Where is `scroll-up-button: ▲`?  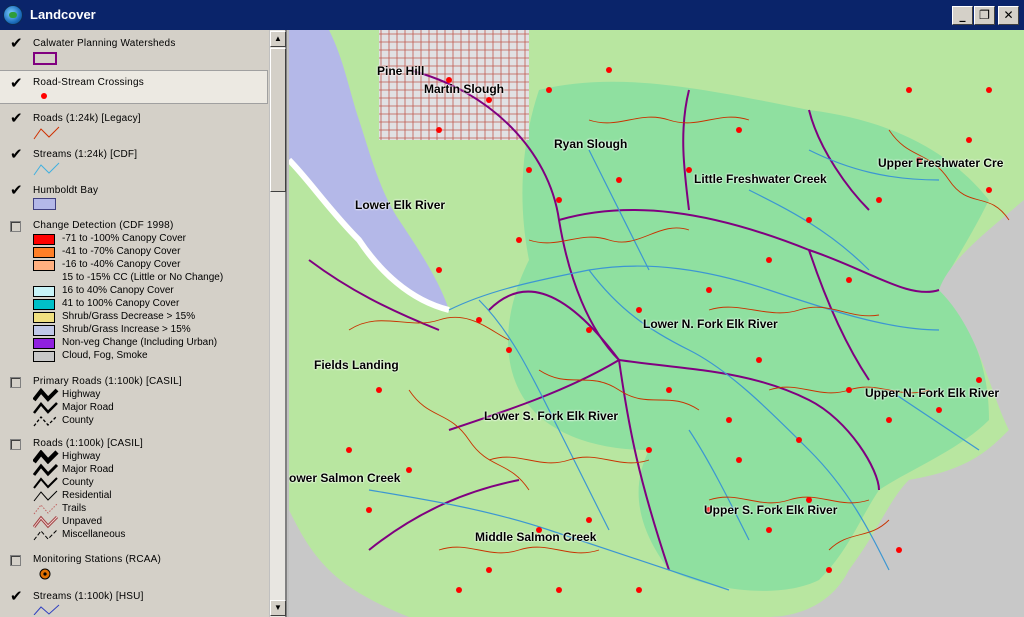 scroll-up-button: ▲ is located at coordinates (278, 39).